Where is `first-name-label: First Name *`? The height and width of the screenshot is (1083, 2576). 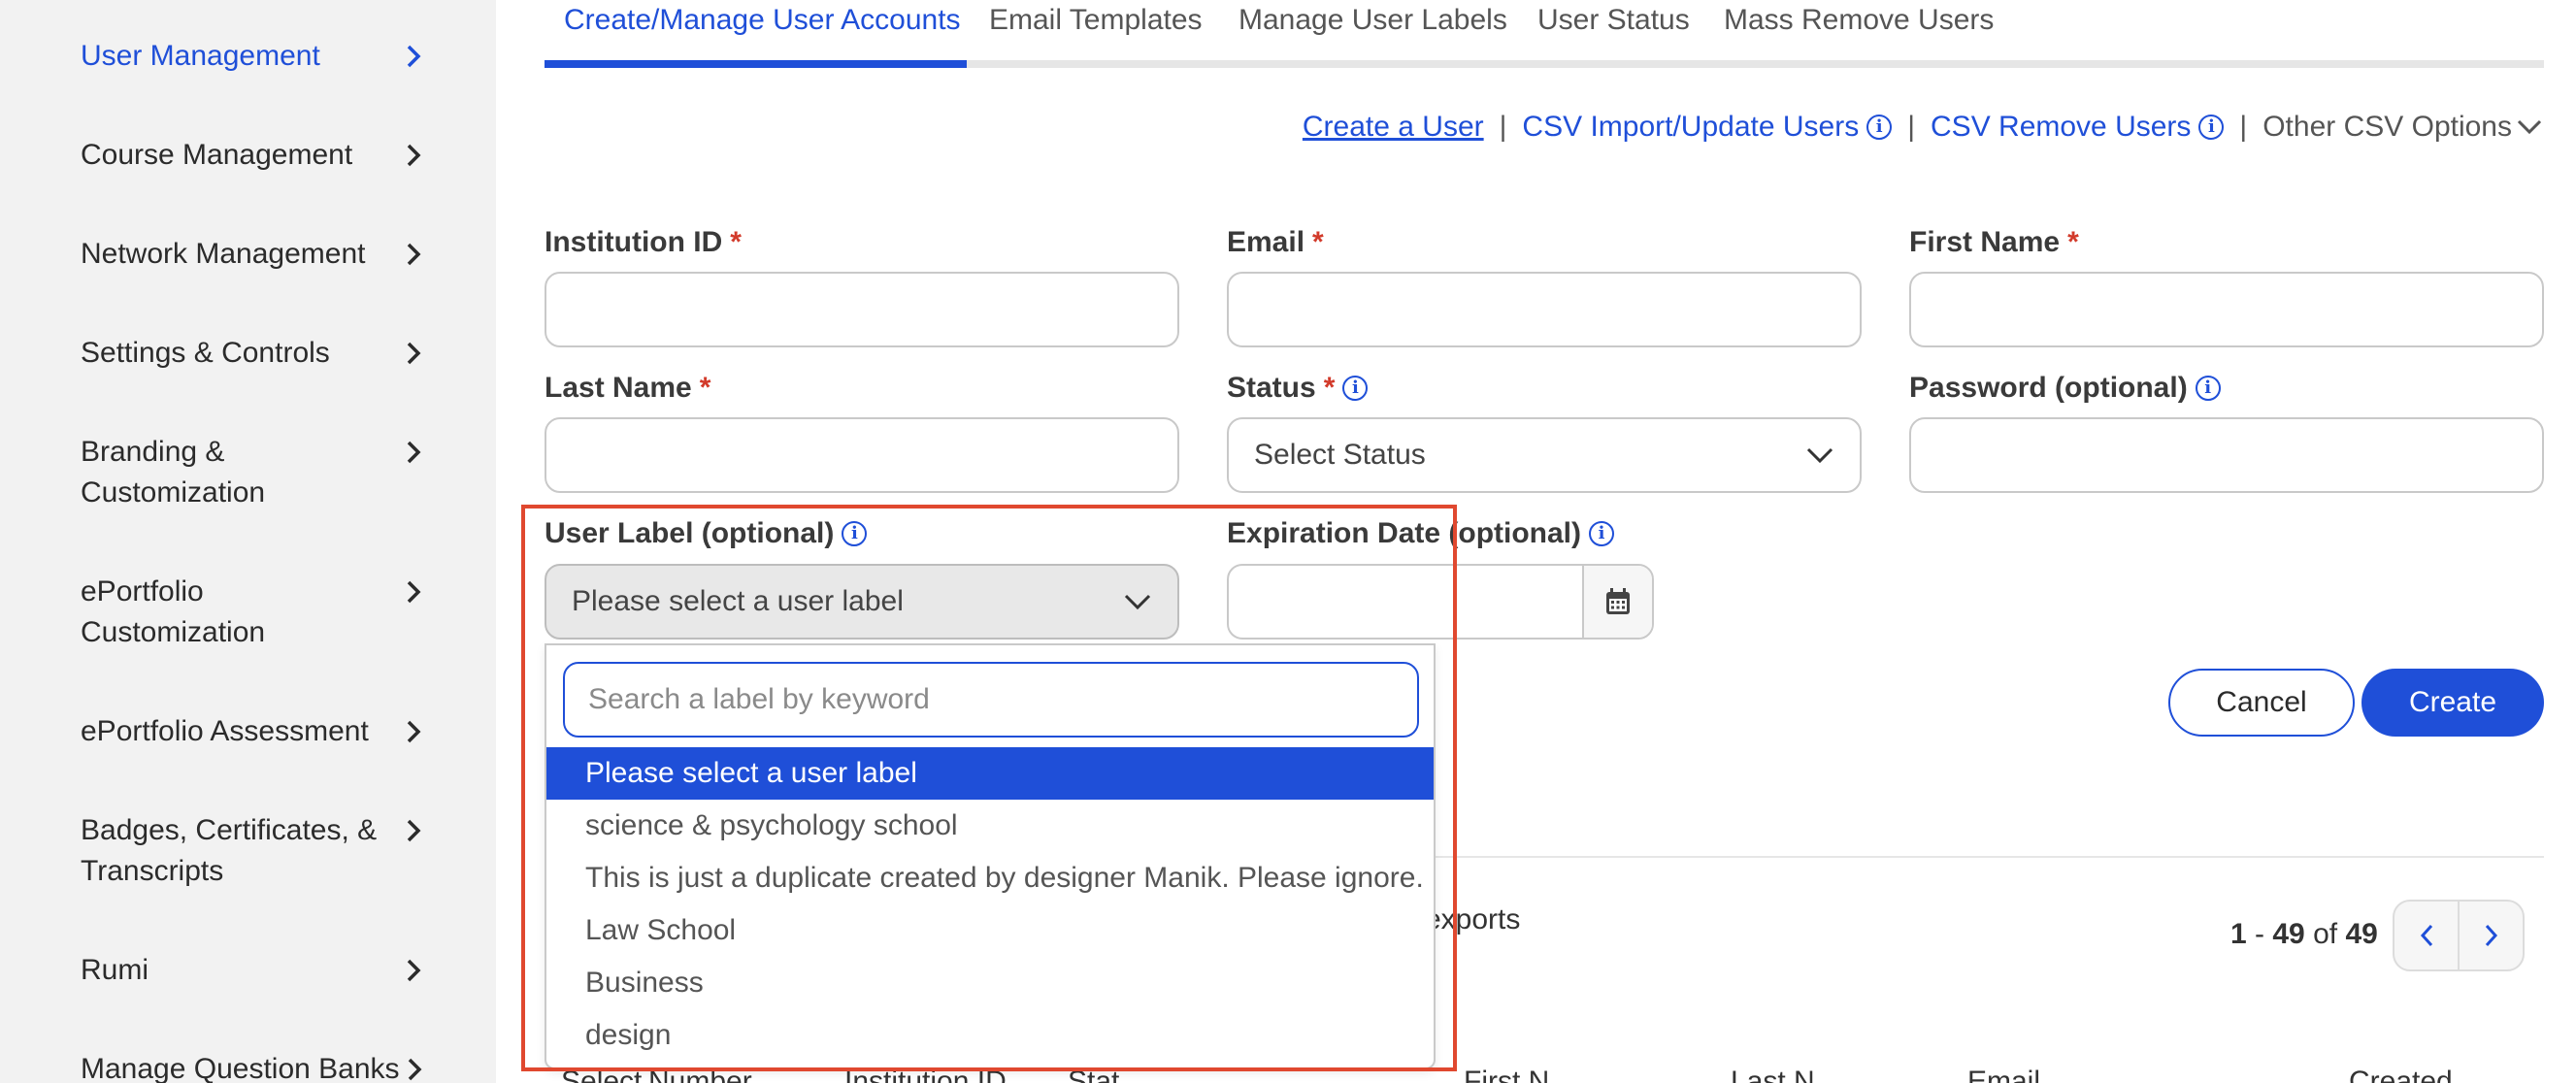
first-name-label: First Name * is located at coordinates (1994, 242).